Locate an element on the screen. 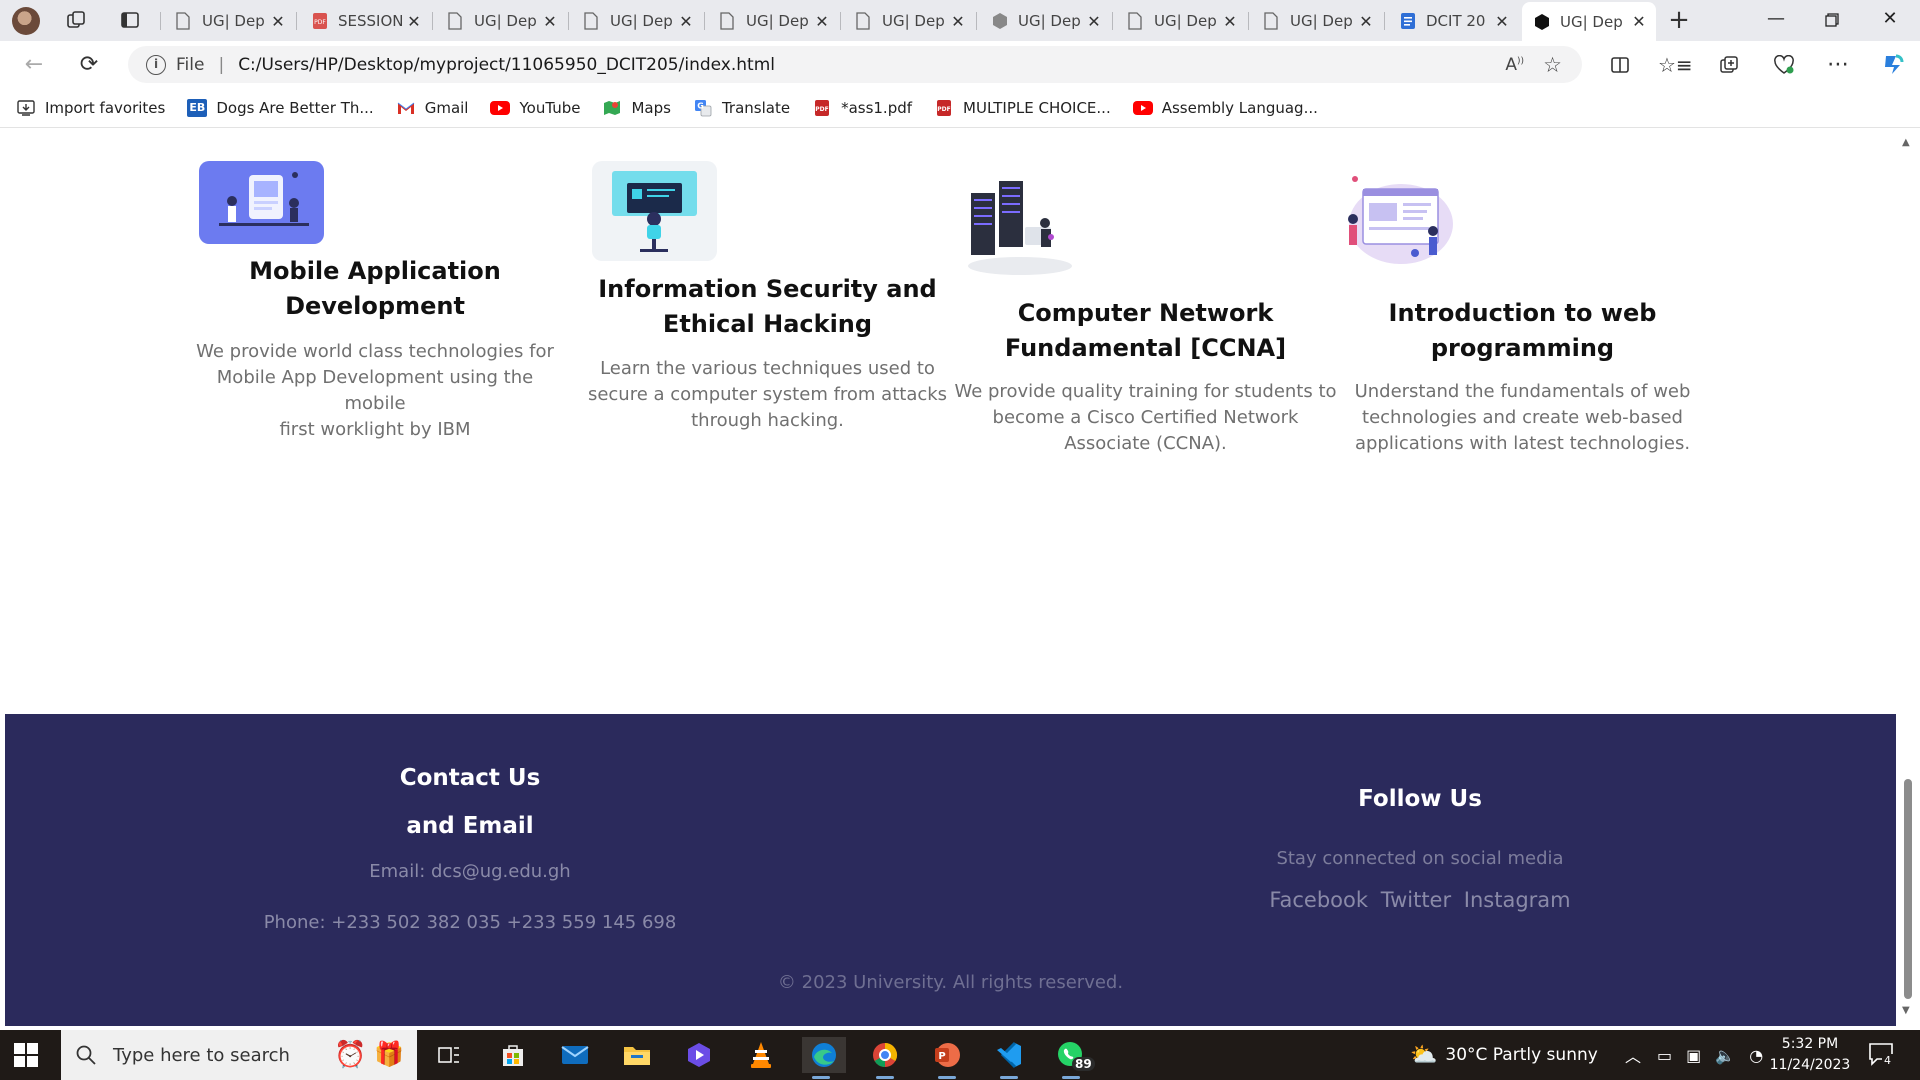  course-title-line: Ethical Hacking is located at coordinates (767, 324).